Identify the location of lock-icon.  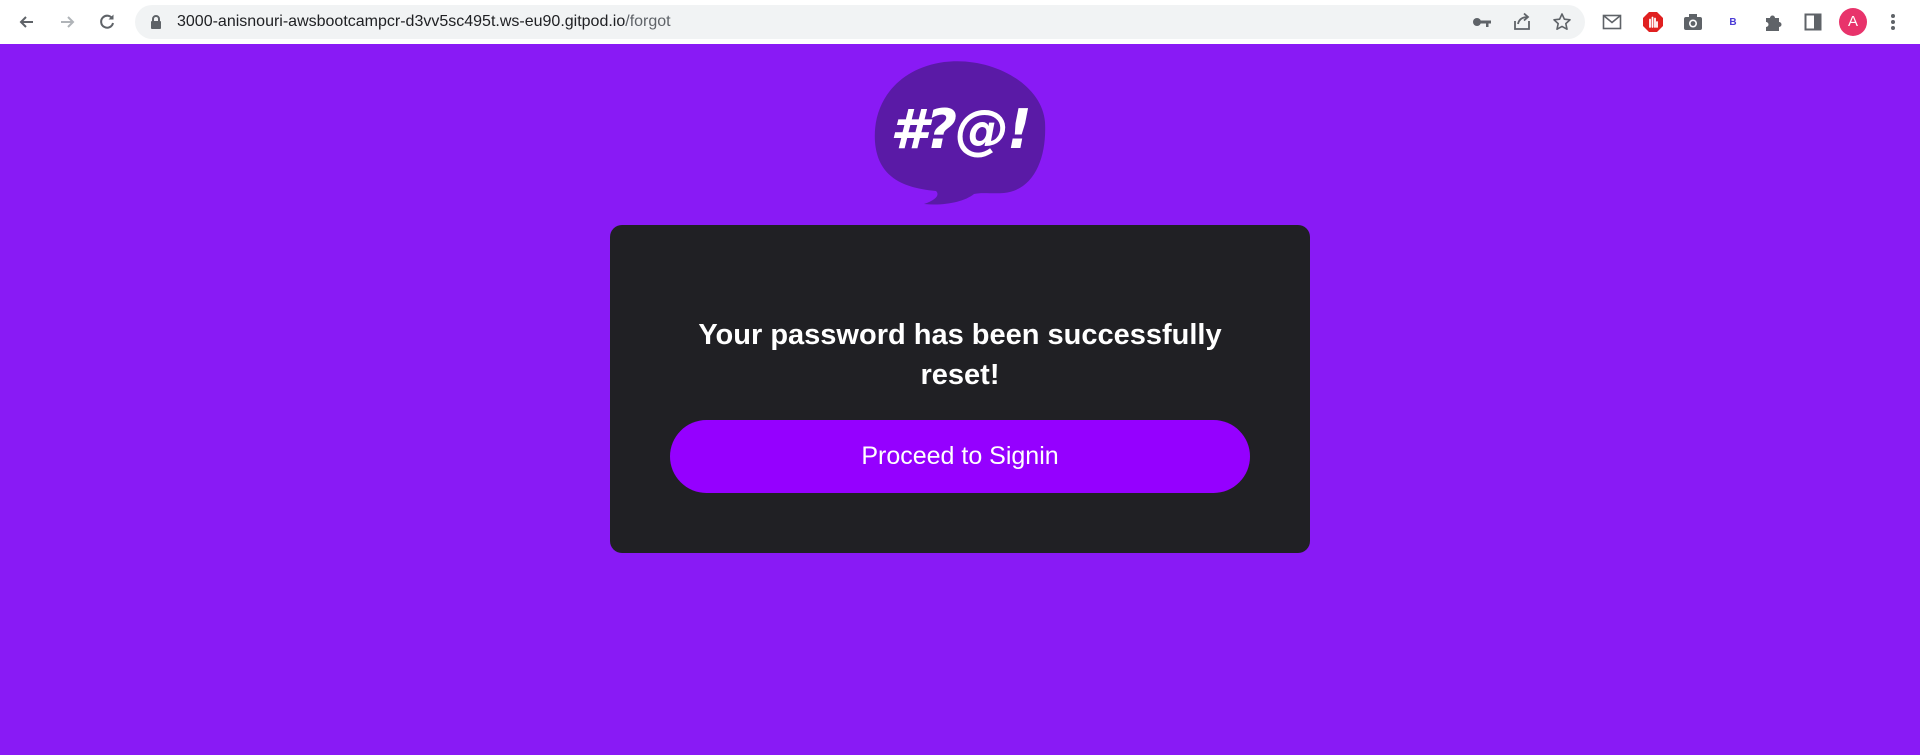
(156, 24).